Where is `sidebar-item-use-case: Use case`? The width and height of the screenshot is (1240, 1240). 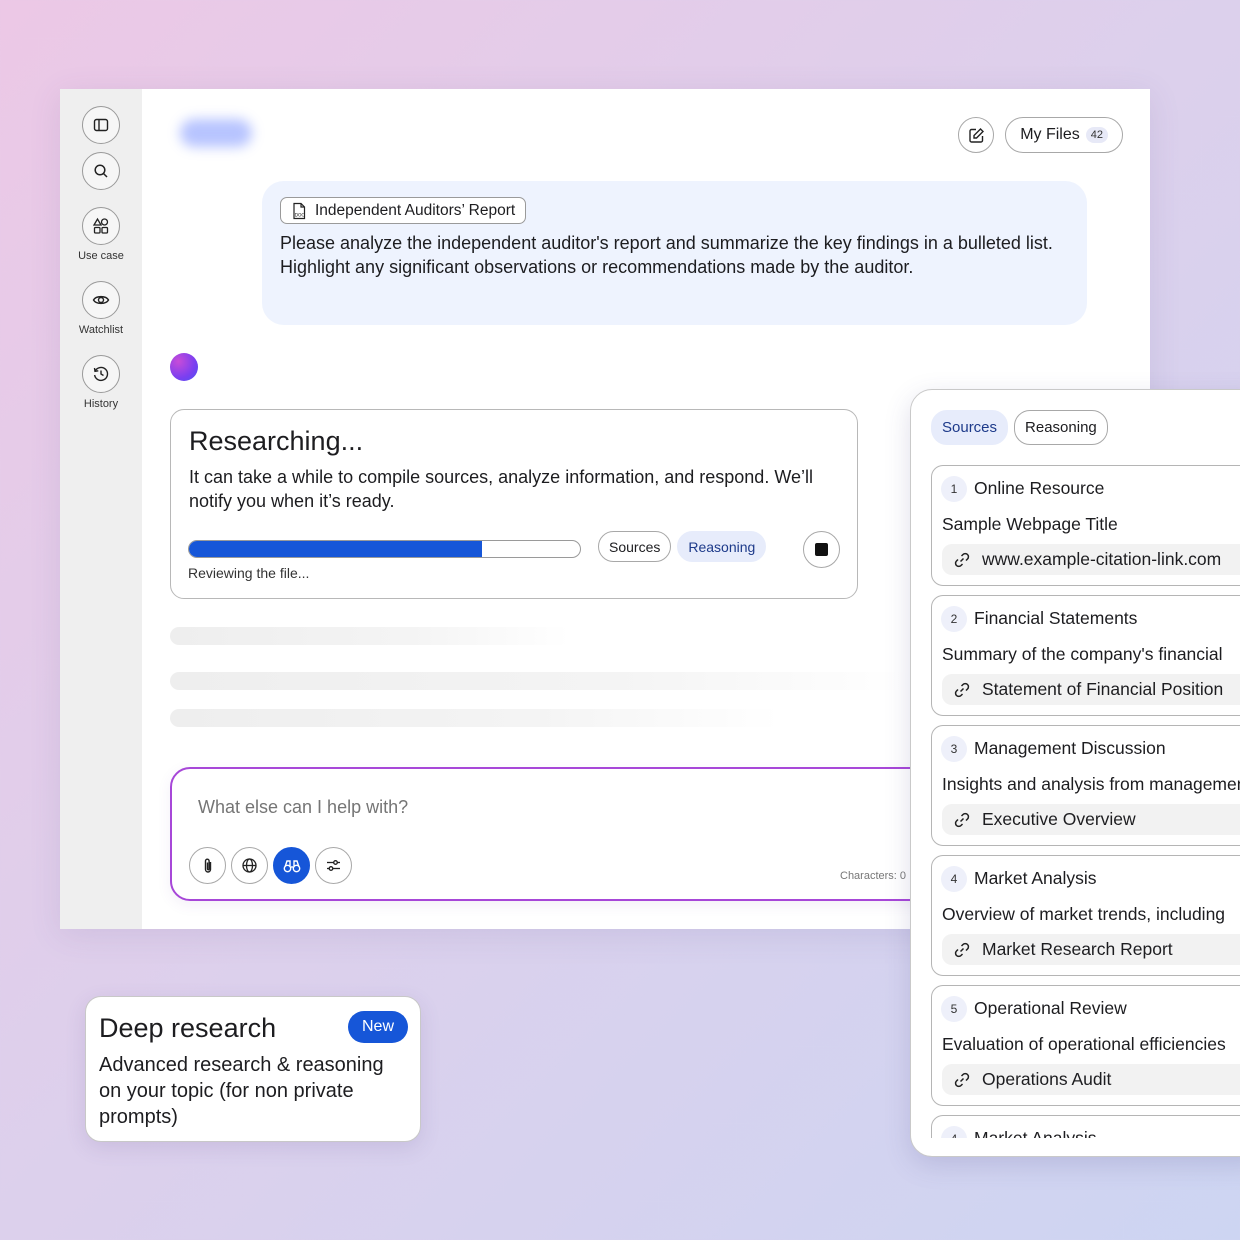
sidebar-item-use-case: Use case is located at coordinates (101, 234).